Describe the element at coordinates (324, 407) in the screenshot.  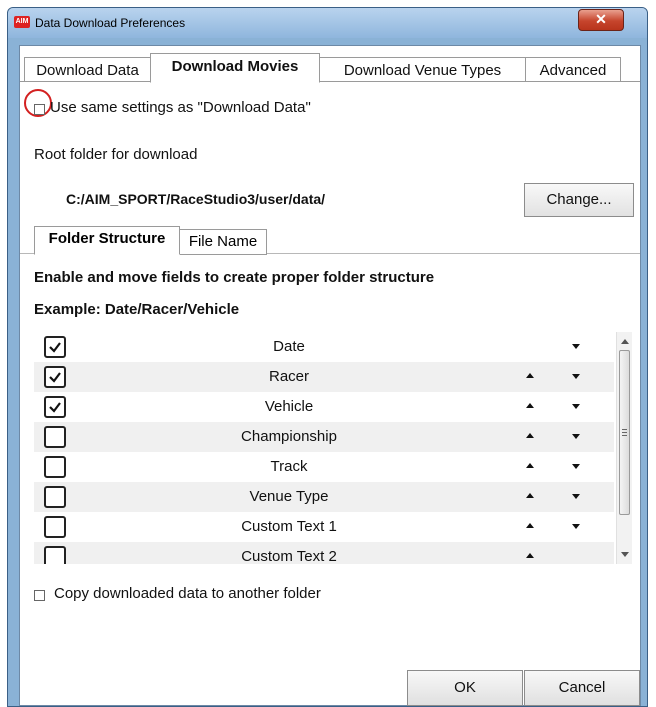
I see `field-row-vehicle: Vehicle` at that location.